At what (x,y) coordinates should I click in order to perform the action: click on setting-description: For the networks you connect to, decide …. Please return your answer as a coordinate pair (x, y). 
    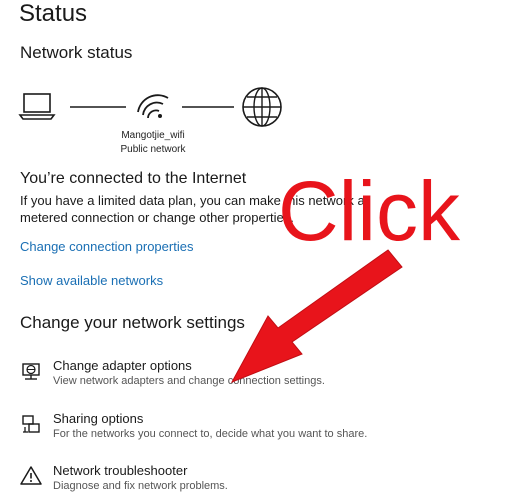
    Looking at the image, I should click on (210, 434).